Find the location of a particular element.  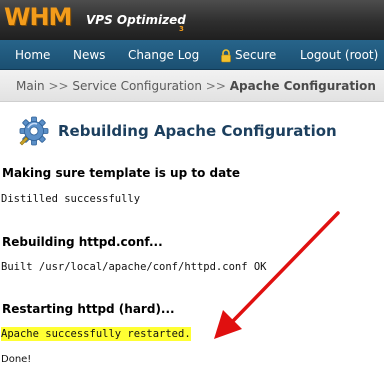

restart-status-line: Apache successfully restarted. is located at coordinates (96, 334).